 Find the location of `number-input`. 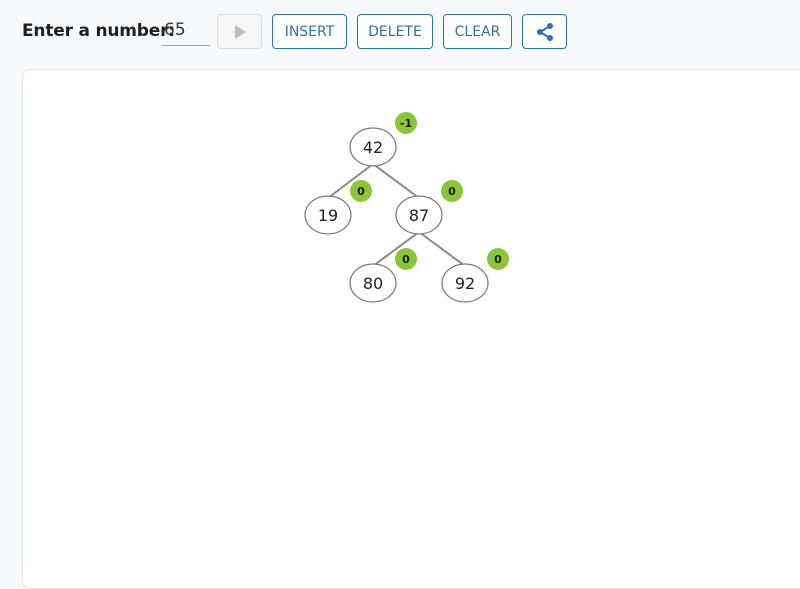

number-input is located at coordinates (186, 30).